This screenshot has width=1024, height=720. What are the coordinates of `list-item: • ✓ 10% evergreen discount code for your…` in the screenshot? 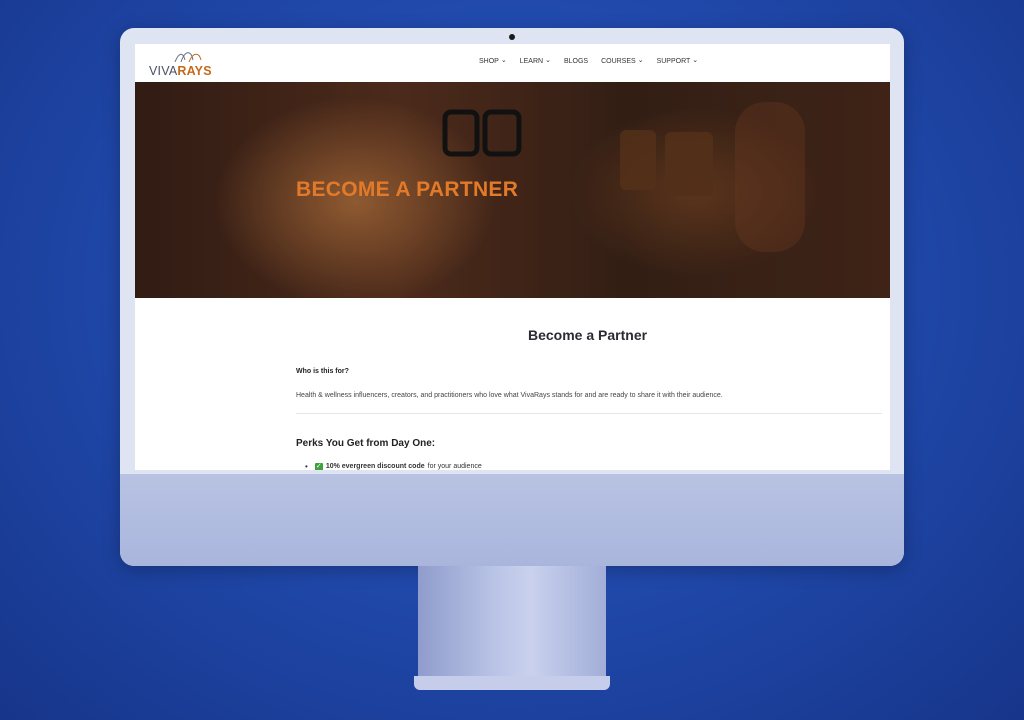 It's located at (393, 466).